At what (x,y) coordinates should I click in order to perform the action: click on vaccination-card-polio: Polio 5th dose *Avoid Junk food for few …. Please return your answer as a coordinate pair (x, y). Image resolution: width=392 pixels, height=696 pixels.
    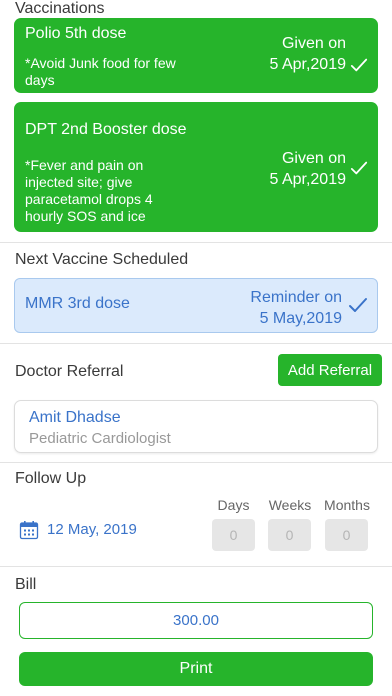
    Looking at the image, I should click on (196, 55).